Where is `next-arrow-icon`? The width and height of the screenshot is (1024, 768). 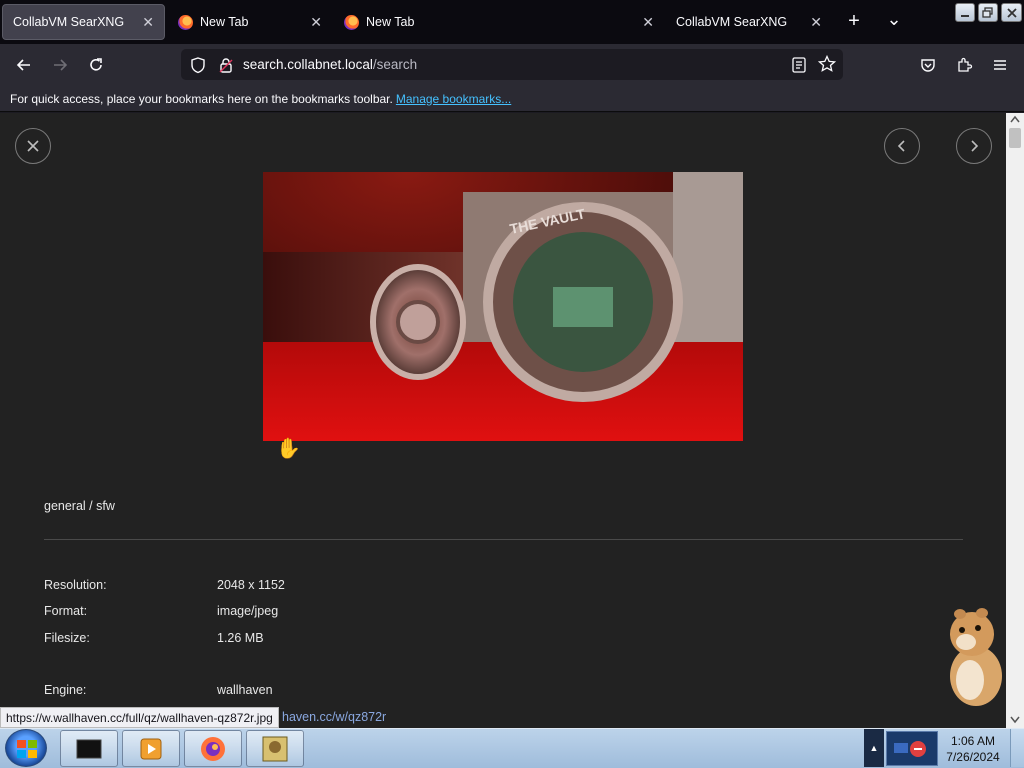
next-arrow-icon is located at coordinates (975, 146).